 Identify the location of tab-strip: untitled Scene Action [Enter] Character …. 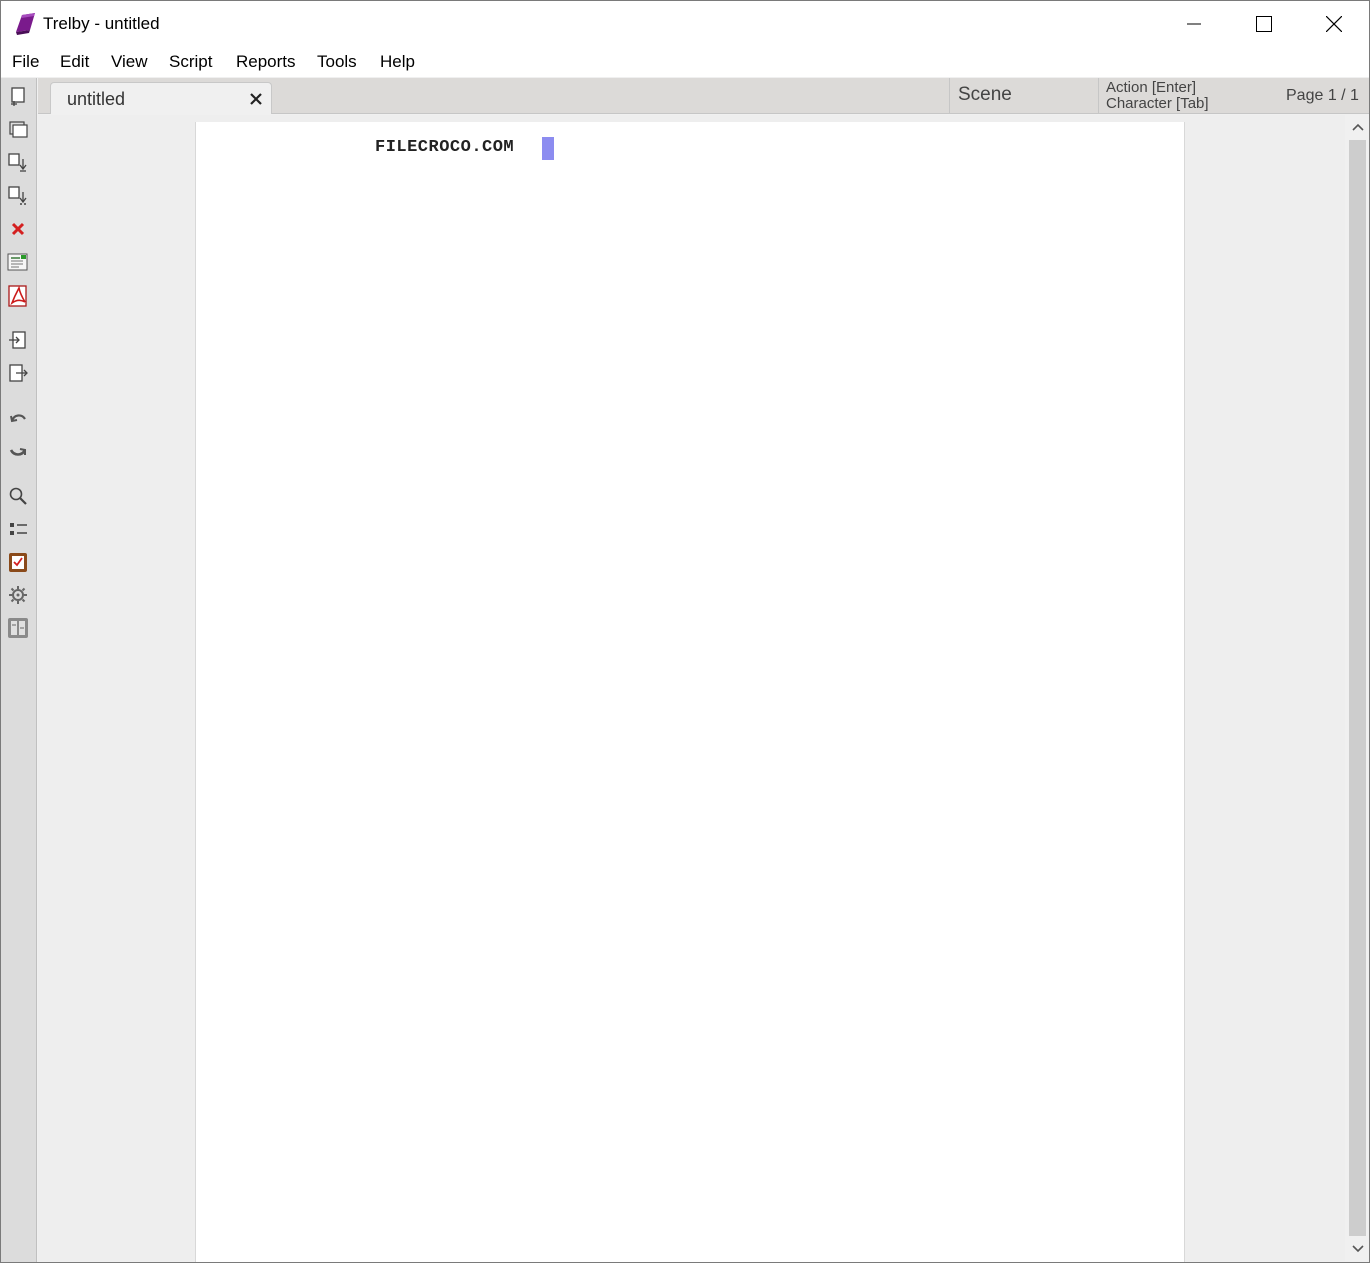
(703, 96).